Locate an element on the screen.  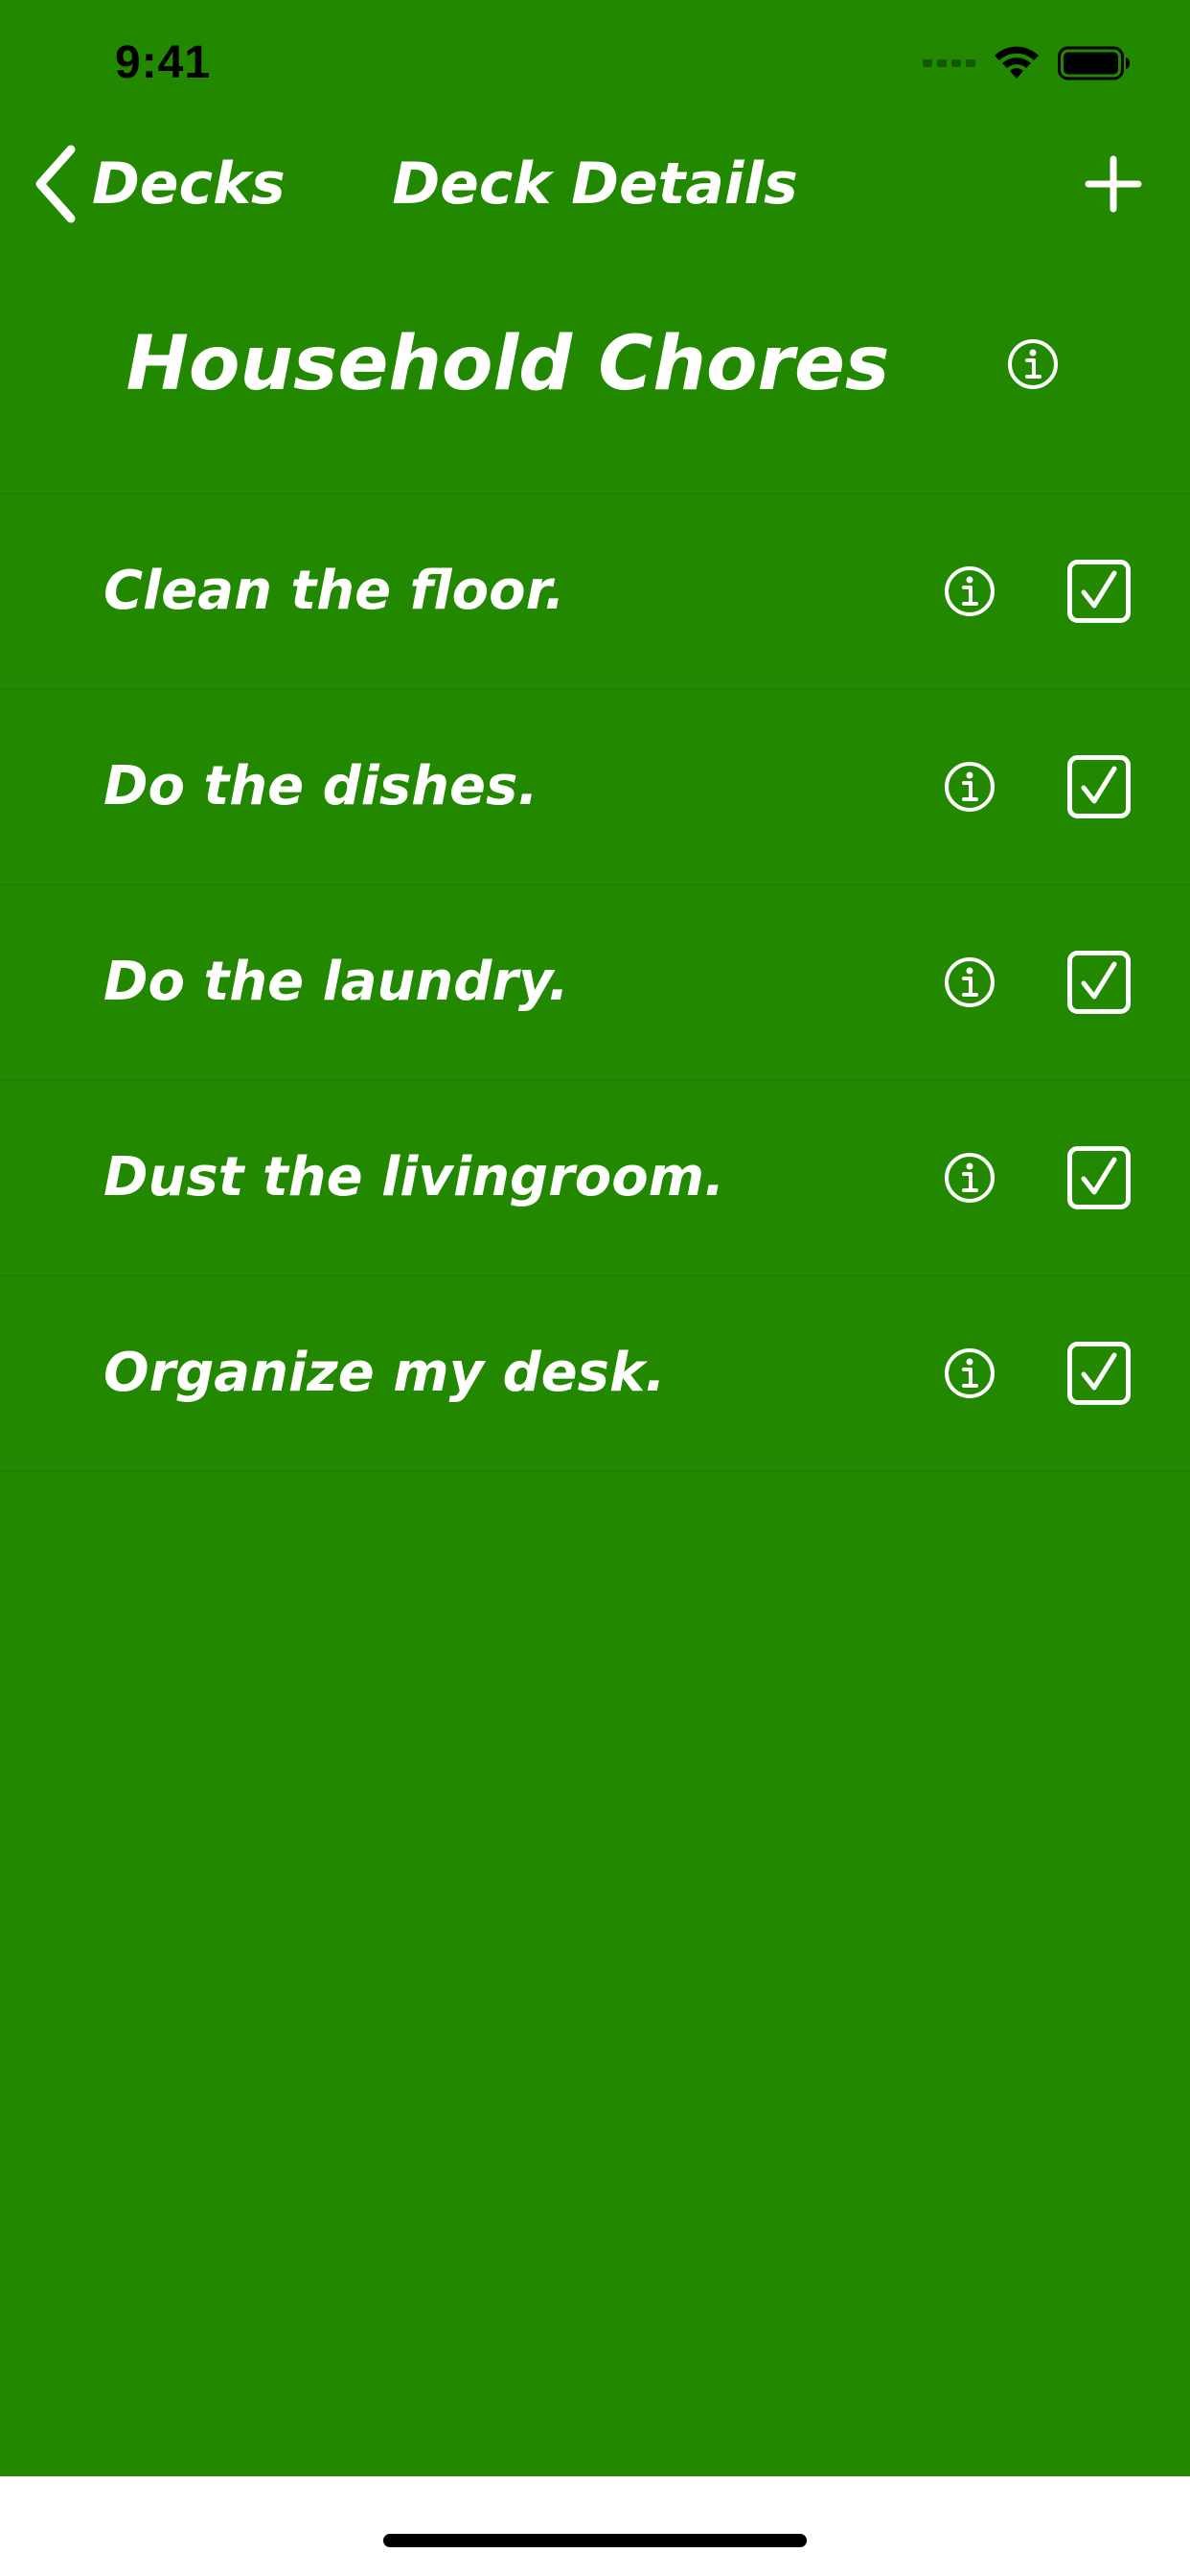
add-button is located at coordinates (1113, 184).